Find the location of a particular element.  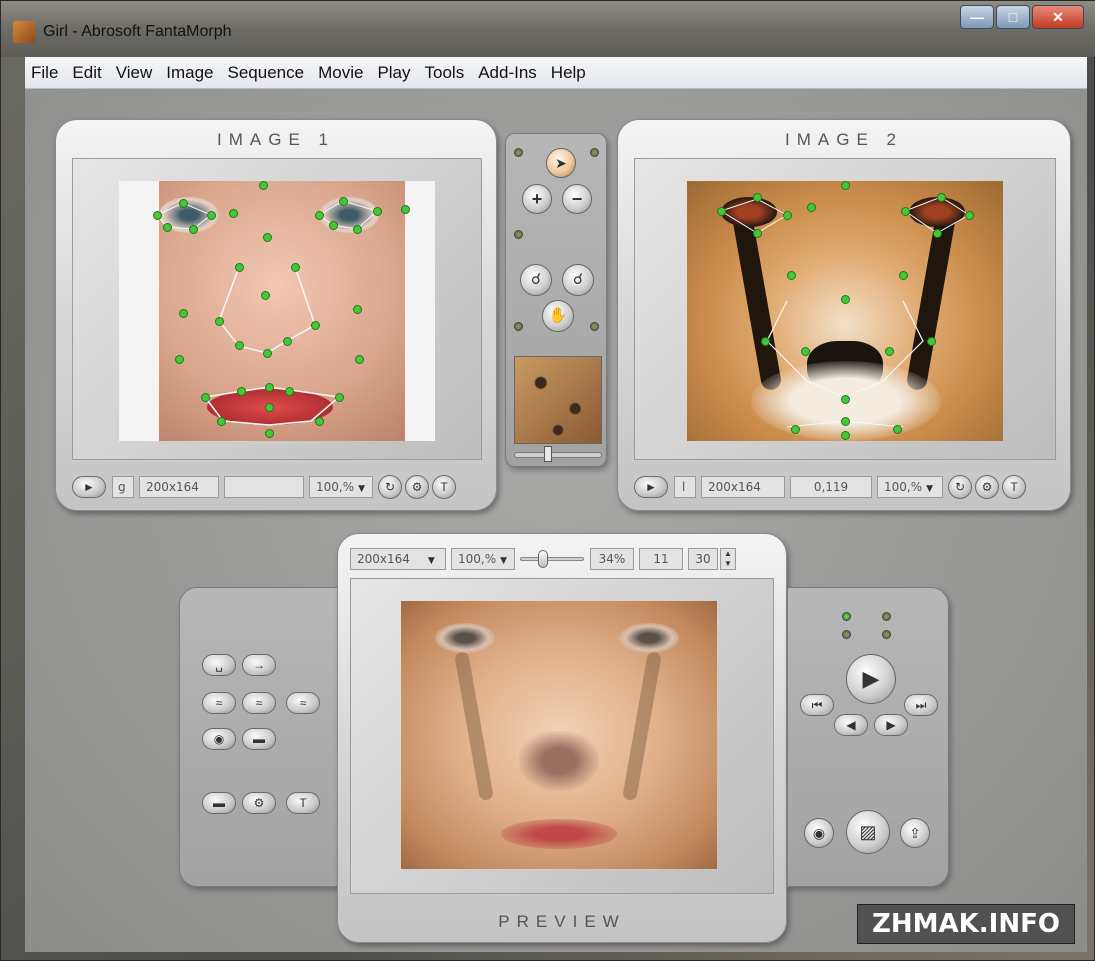

remove-point-icon: − is located at coordinates (577, 199).